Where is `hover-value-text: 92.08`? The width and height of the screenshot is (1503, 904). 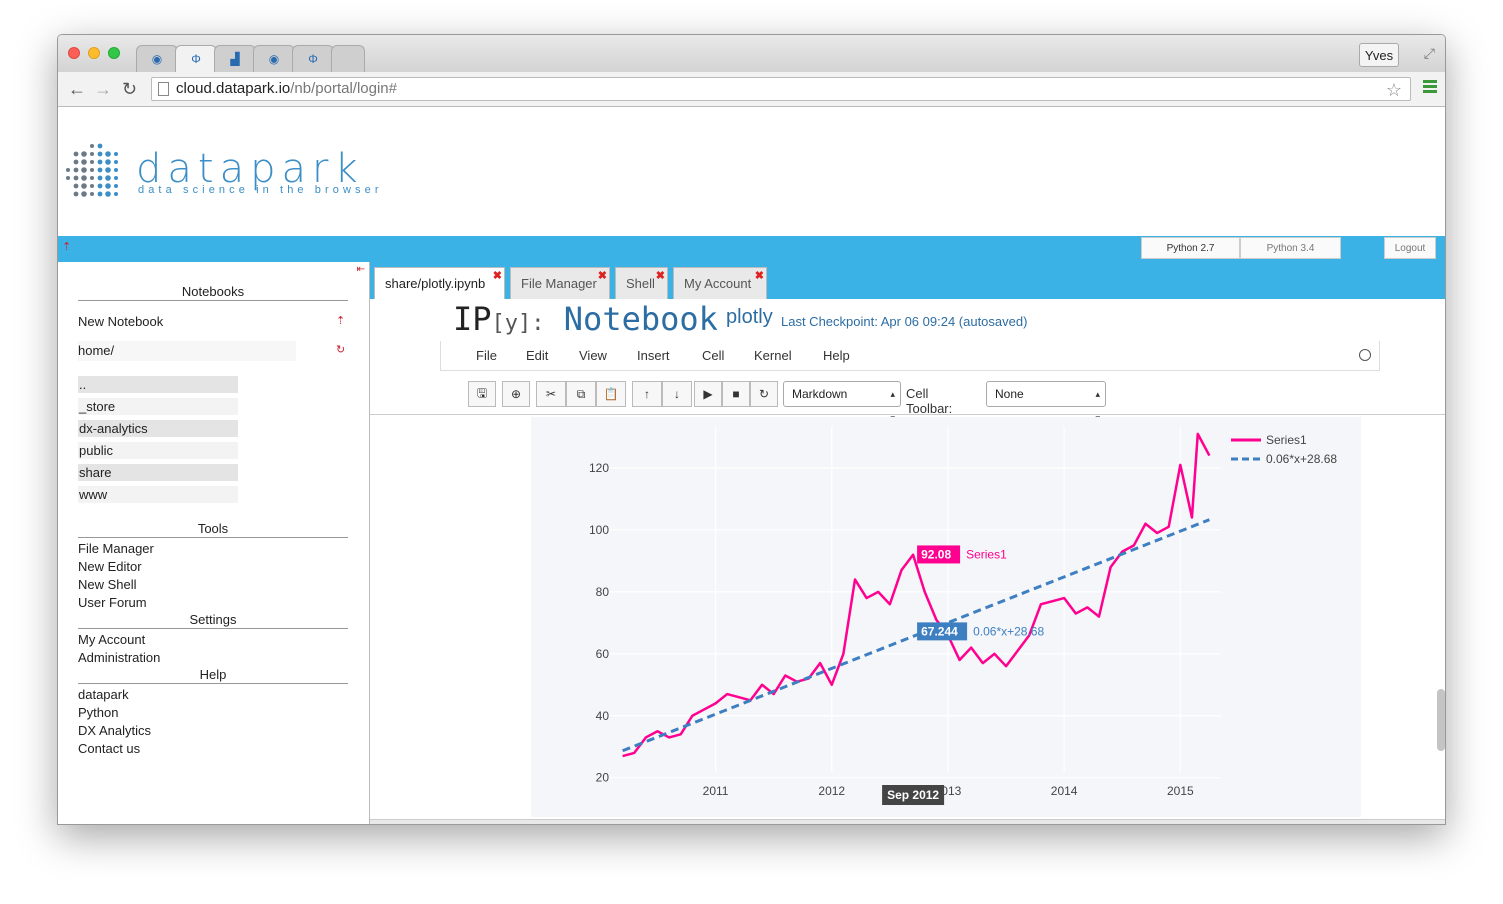
hover-value-text: 92.08 is located at coordinates (936, 554).